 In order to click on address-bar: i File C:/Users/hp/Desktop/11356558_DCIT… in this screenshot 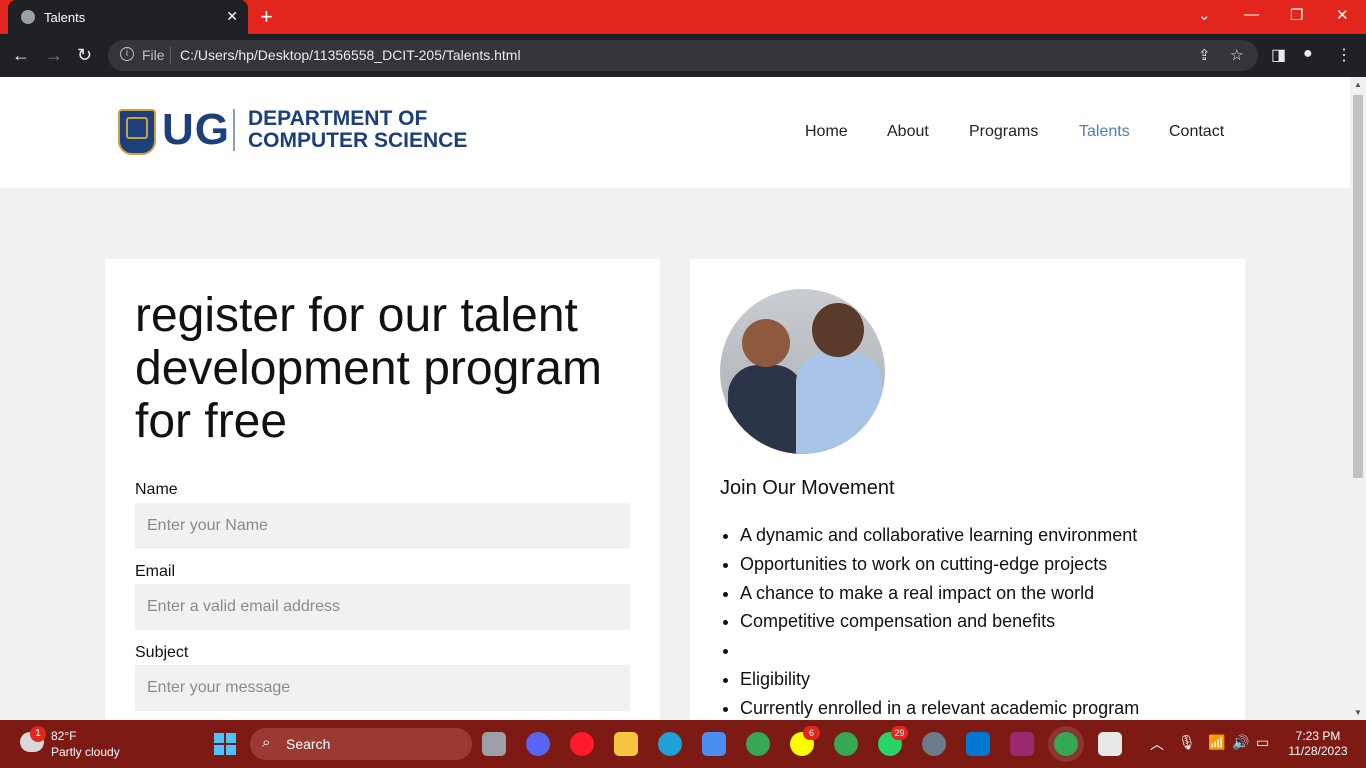, I will do `click(683, 55)`.